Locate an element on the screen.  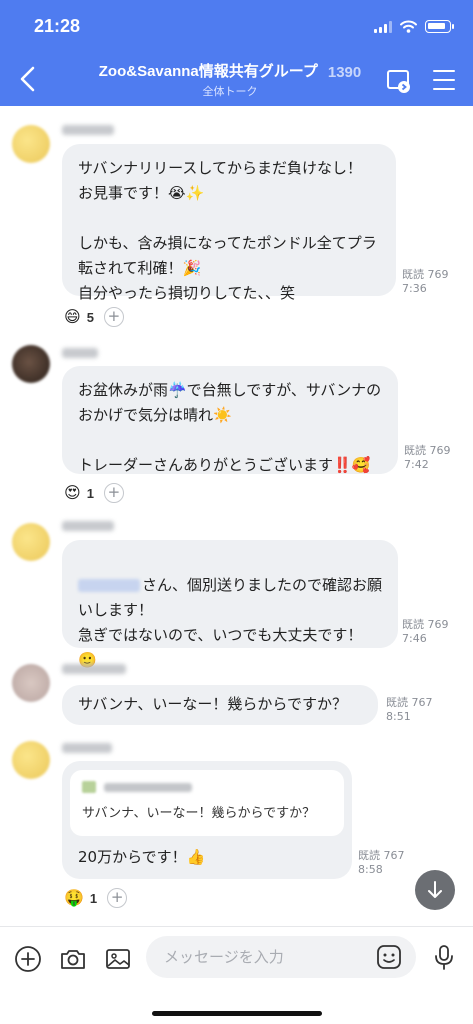
image-icon is located at coordinates (118, 959).